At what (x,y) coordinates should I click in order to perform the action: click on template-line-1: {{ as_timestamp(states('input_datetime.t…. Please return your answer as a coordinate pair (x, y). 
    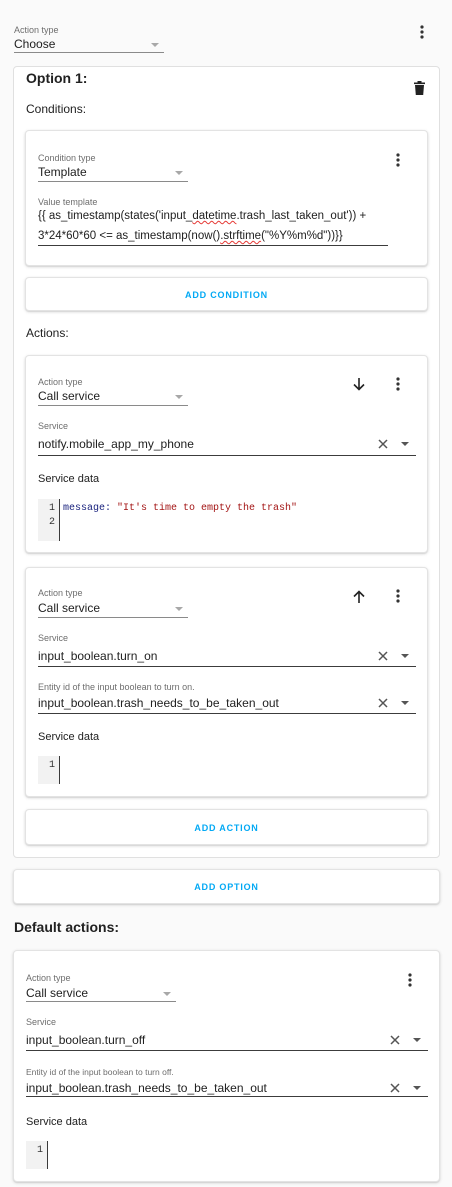
    Looking at the image, I should click on (202, 216).